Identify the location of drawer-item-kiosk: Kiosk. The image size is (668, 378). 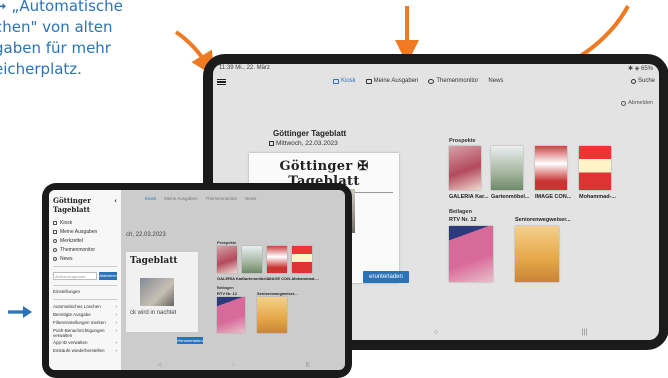
(85, 222).